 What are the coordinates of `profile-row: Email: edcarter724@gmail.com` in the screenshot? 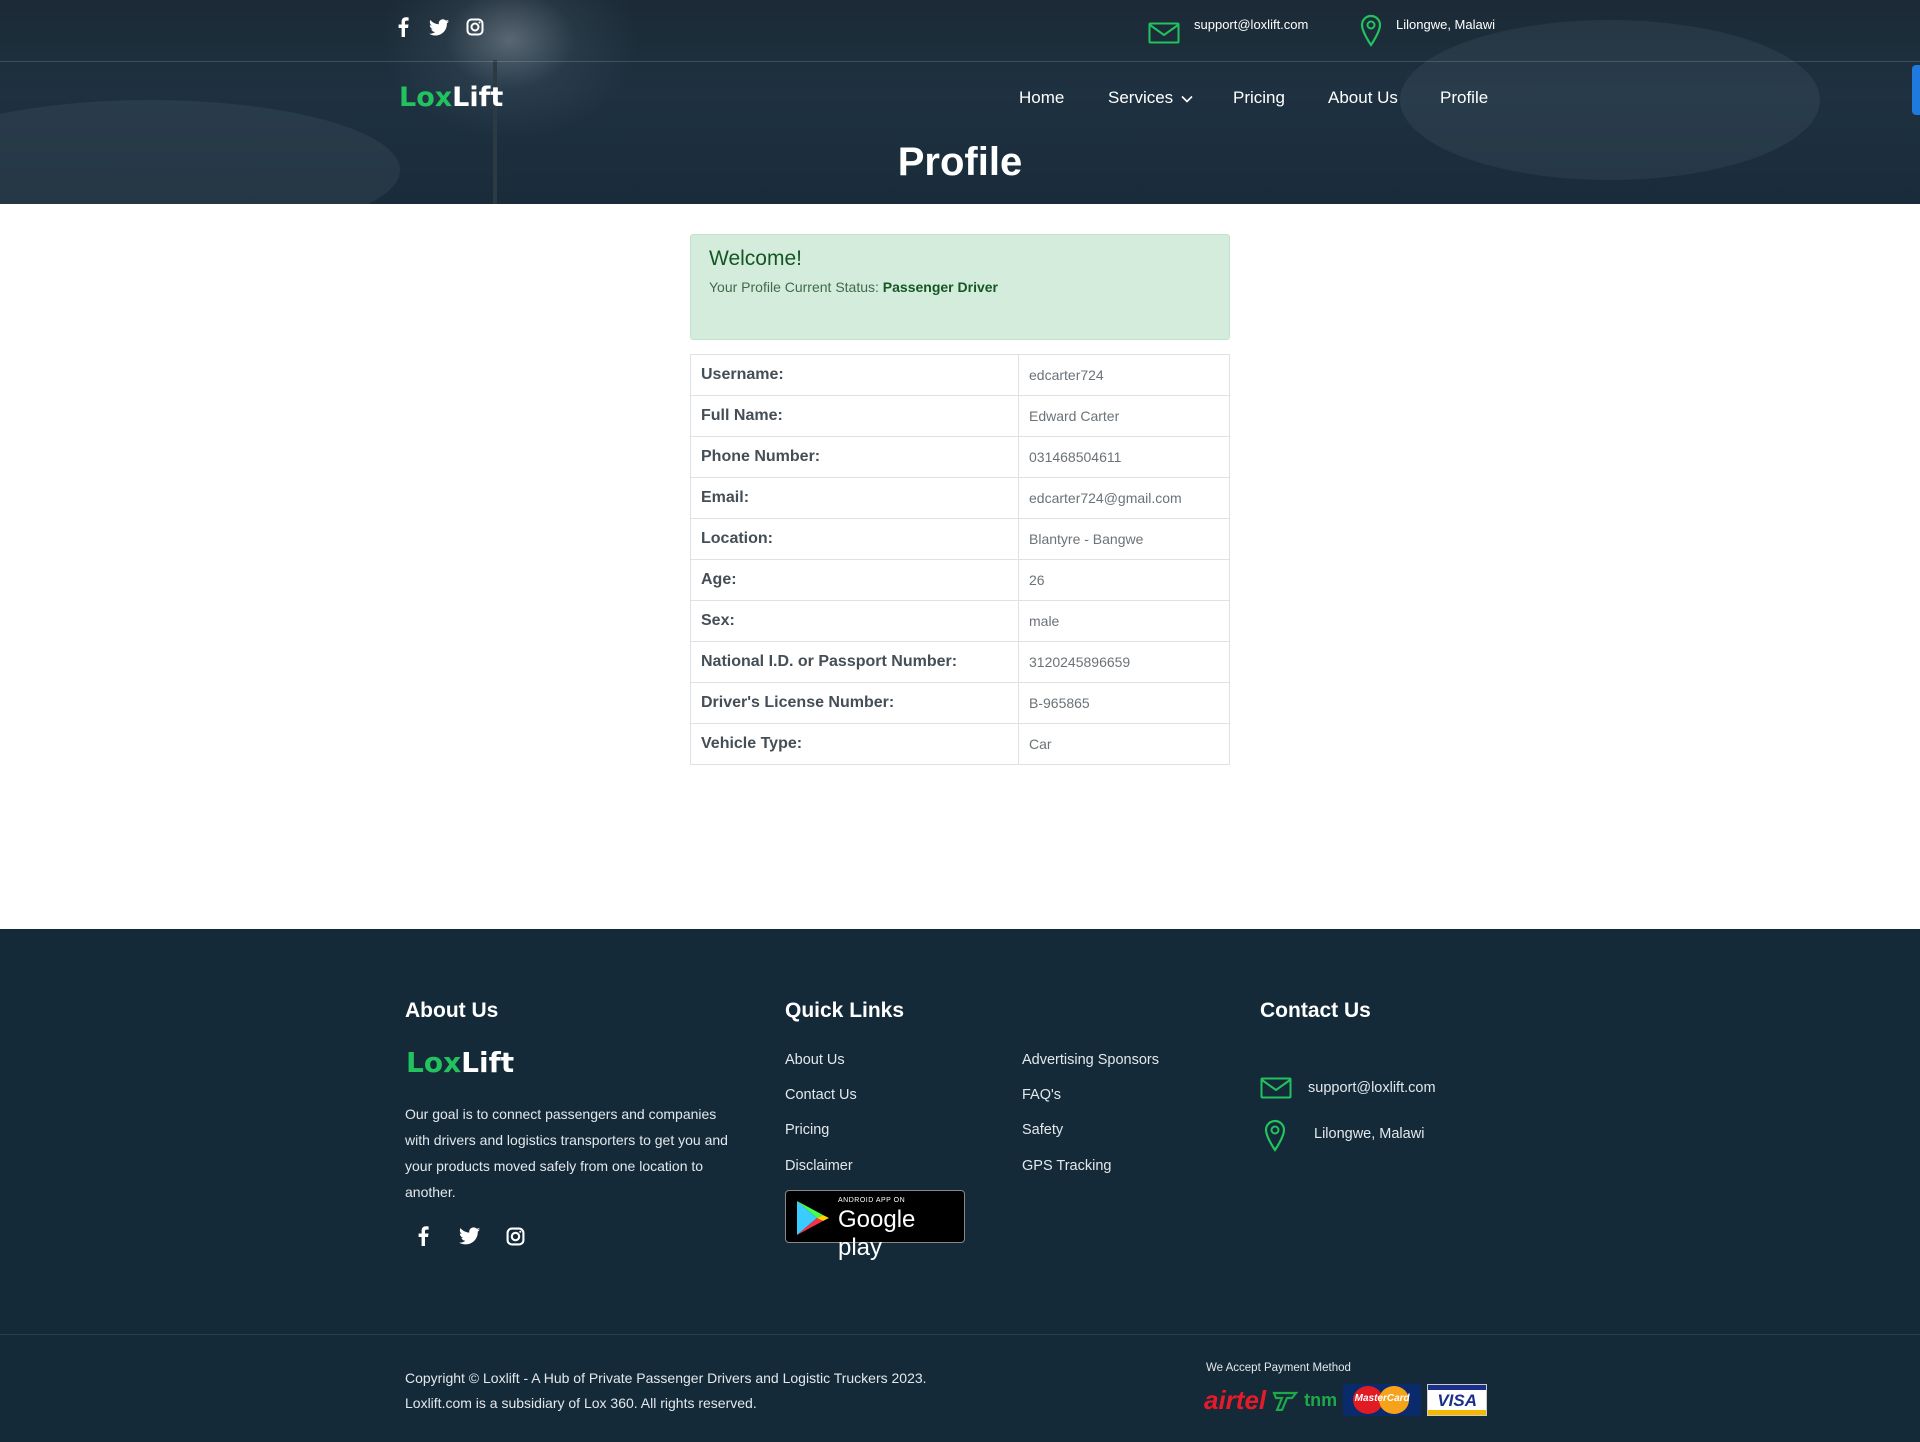 It's located at (960, 498).